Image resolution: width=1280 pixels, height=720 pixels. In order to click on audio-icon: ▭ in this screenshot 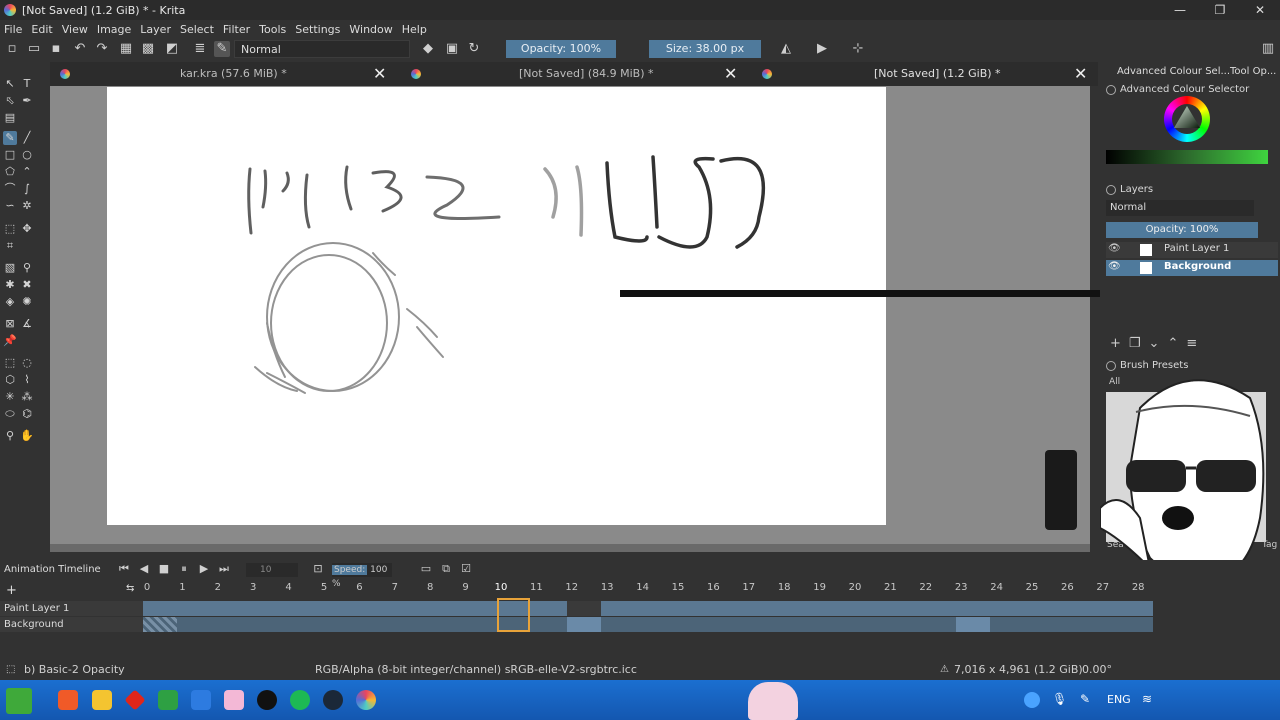, I will do `click(426, 569)`.